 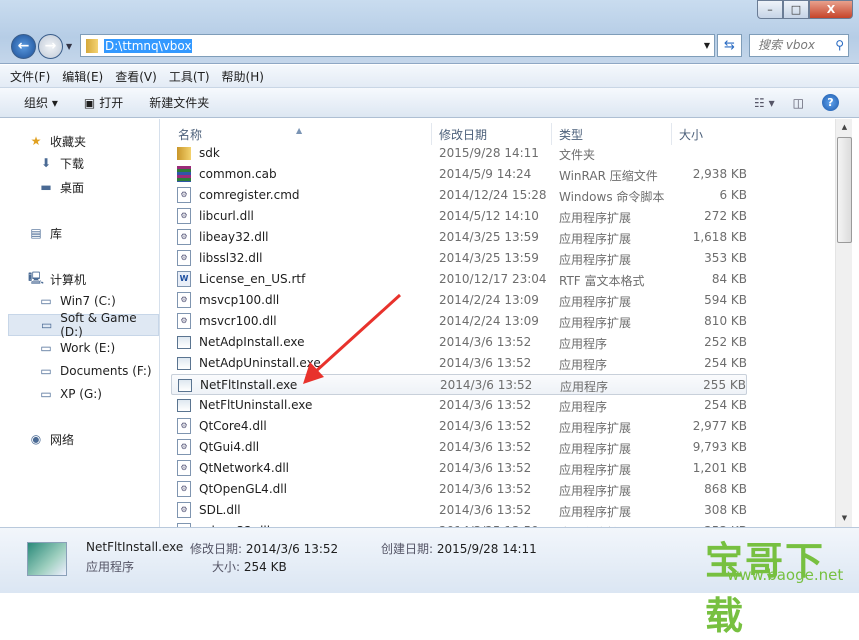 I want to click on sidebar-item: ⬇ 下载, so click(x=84, y=163).